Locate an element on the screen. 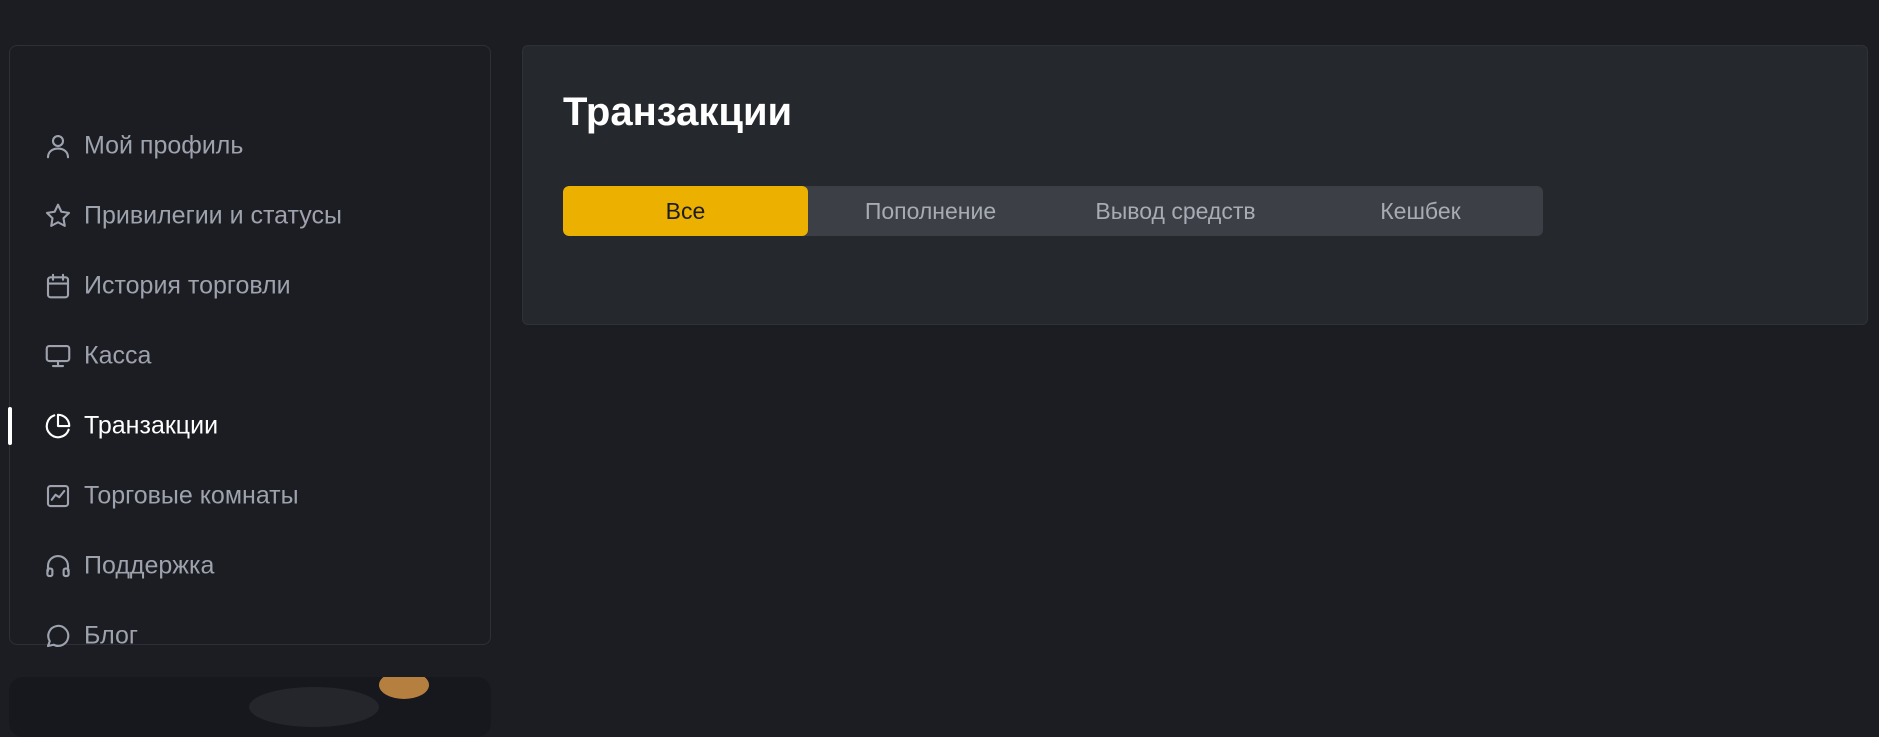 This screenshot has width=1879, height=737. calendar-icon is located at coordinates (58, 286).